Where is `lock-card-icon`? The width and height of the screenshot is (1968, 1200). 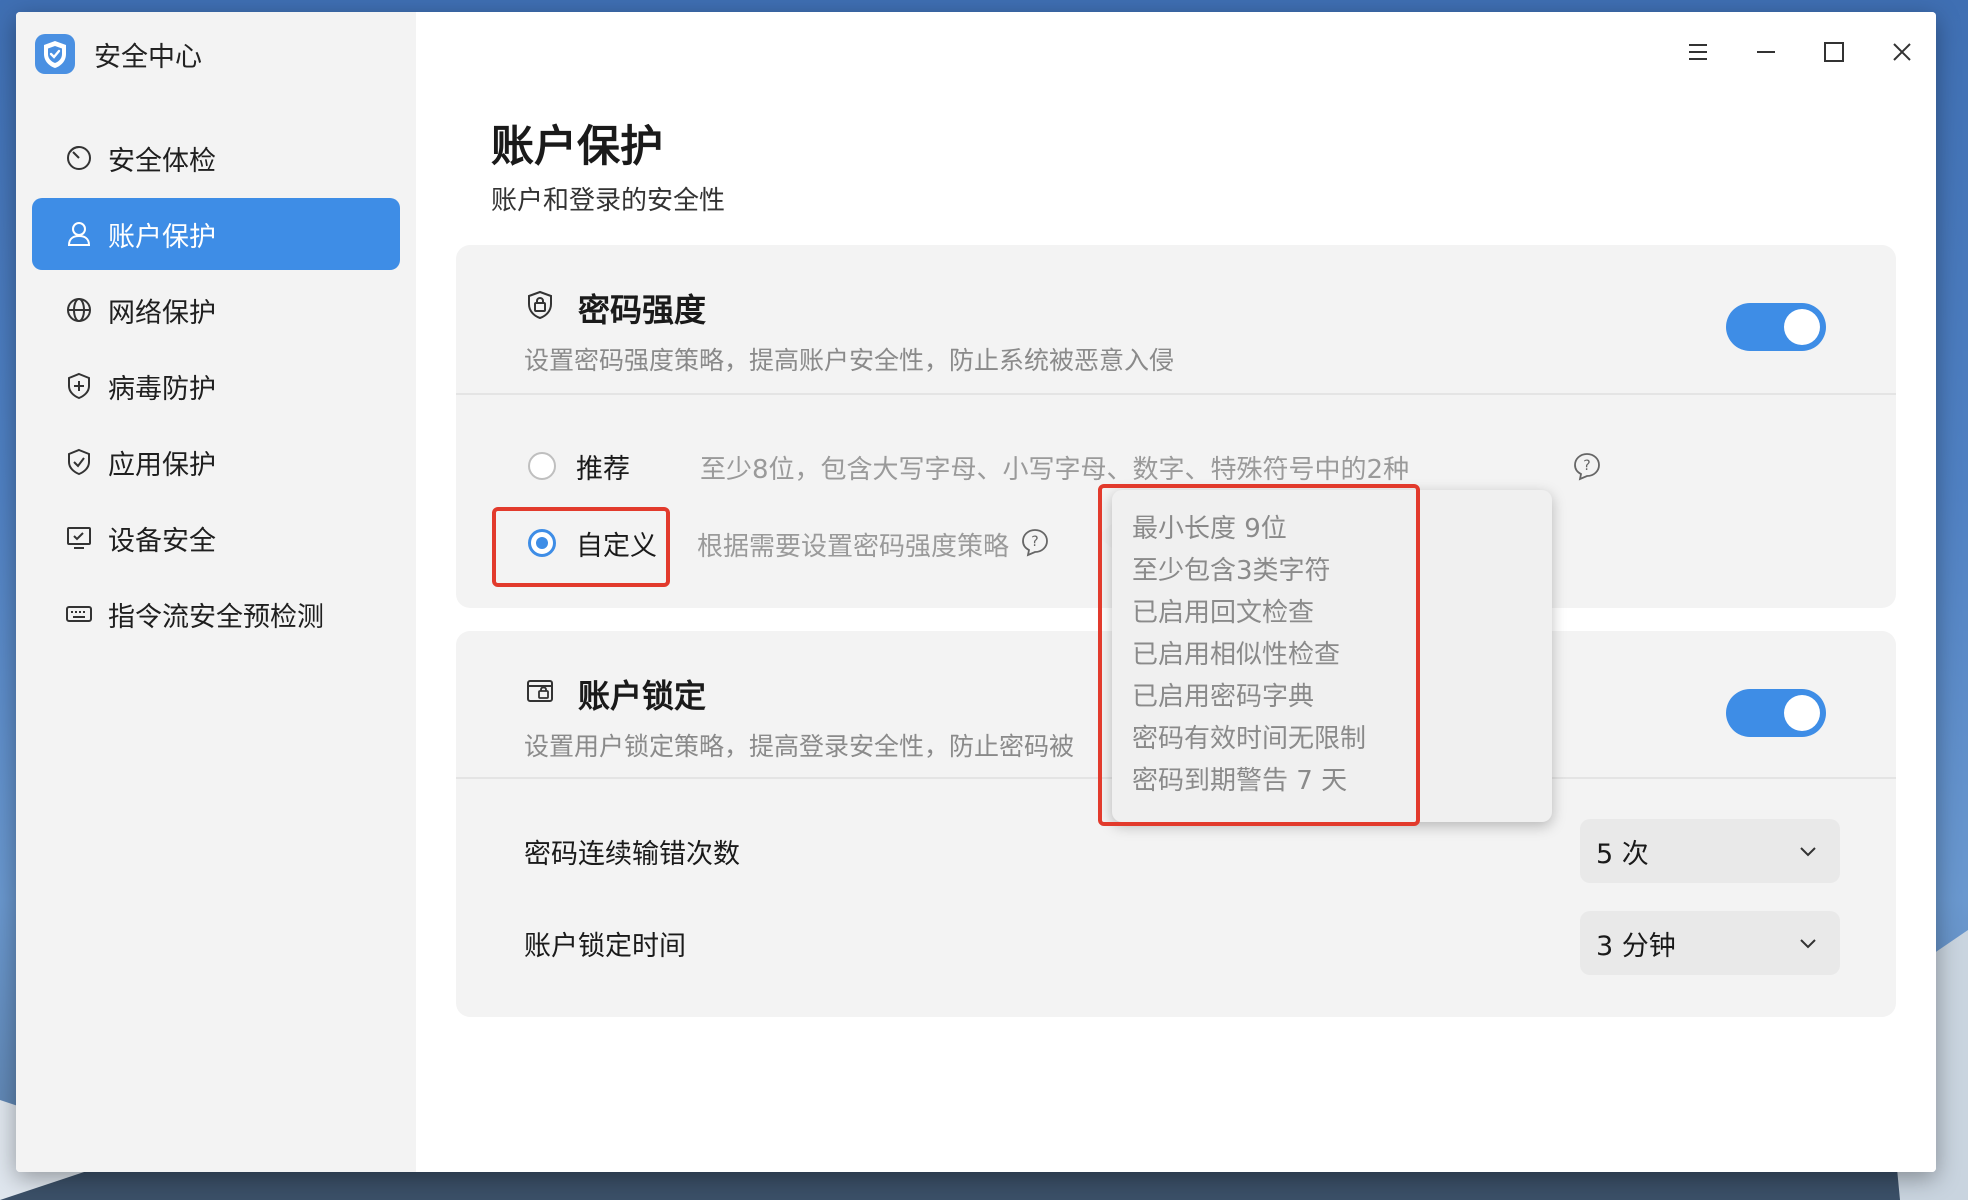 lock-card-icon is located at coordinates (540, 691).